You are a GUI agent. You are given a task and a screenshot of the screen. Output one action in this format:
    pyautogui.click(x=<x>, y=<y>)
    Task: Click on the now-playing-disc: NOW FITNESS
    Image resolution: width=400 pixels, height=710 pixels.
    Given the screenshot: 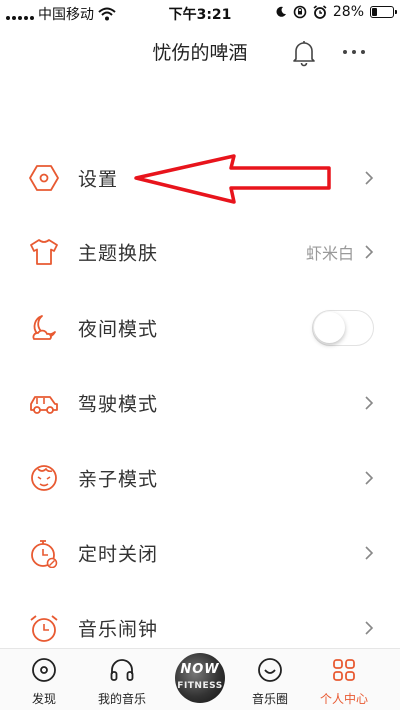 What is the action you would take?
    pyautogui.click(x=200, y=678)
    